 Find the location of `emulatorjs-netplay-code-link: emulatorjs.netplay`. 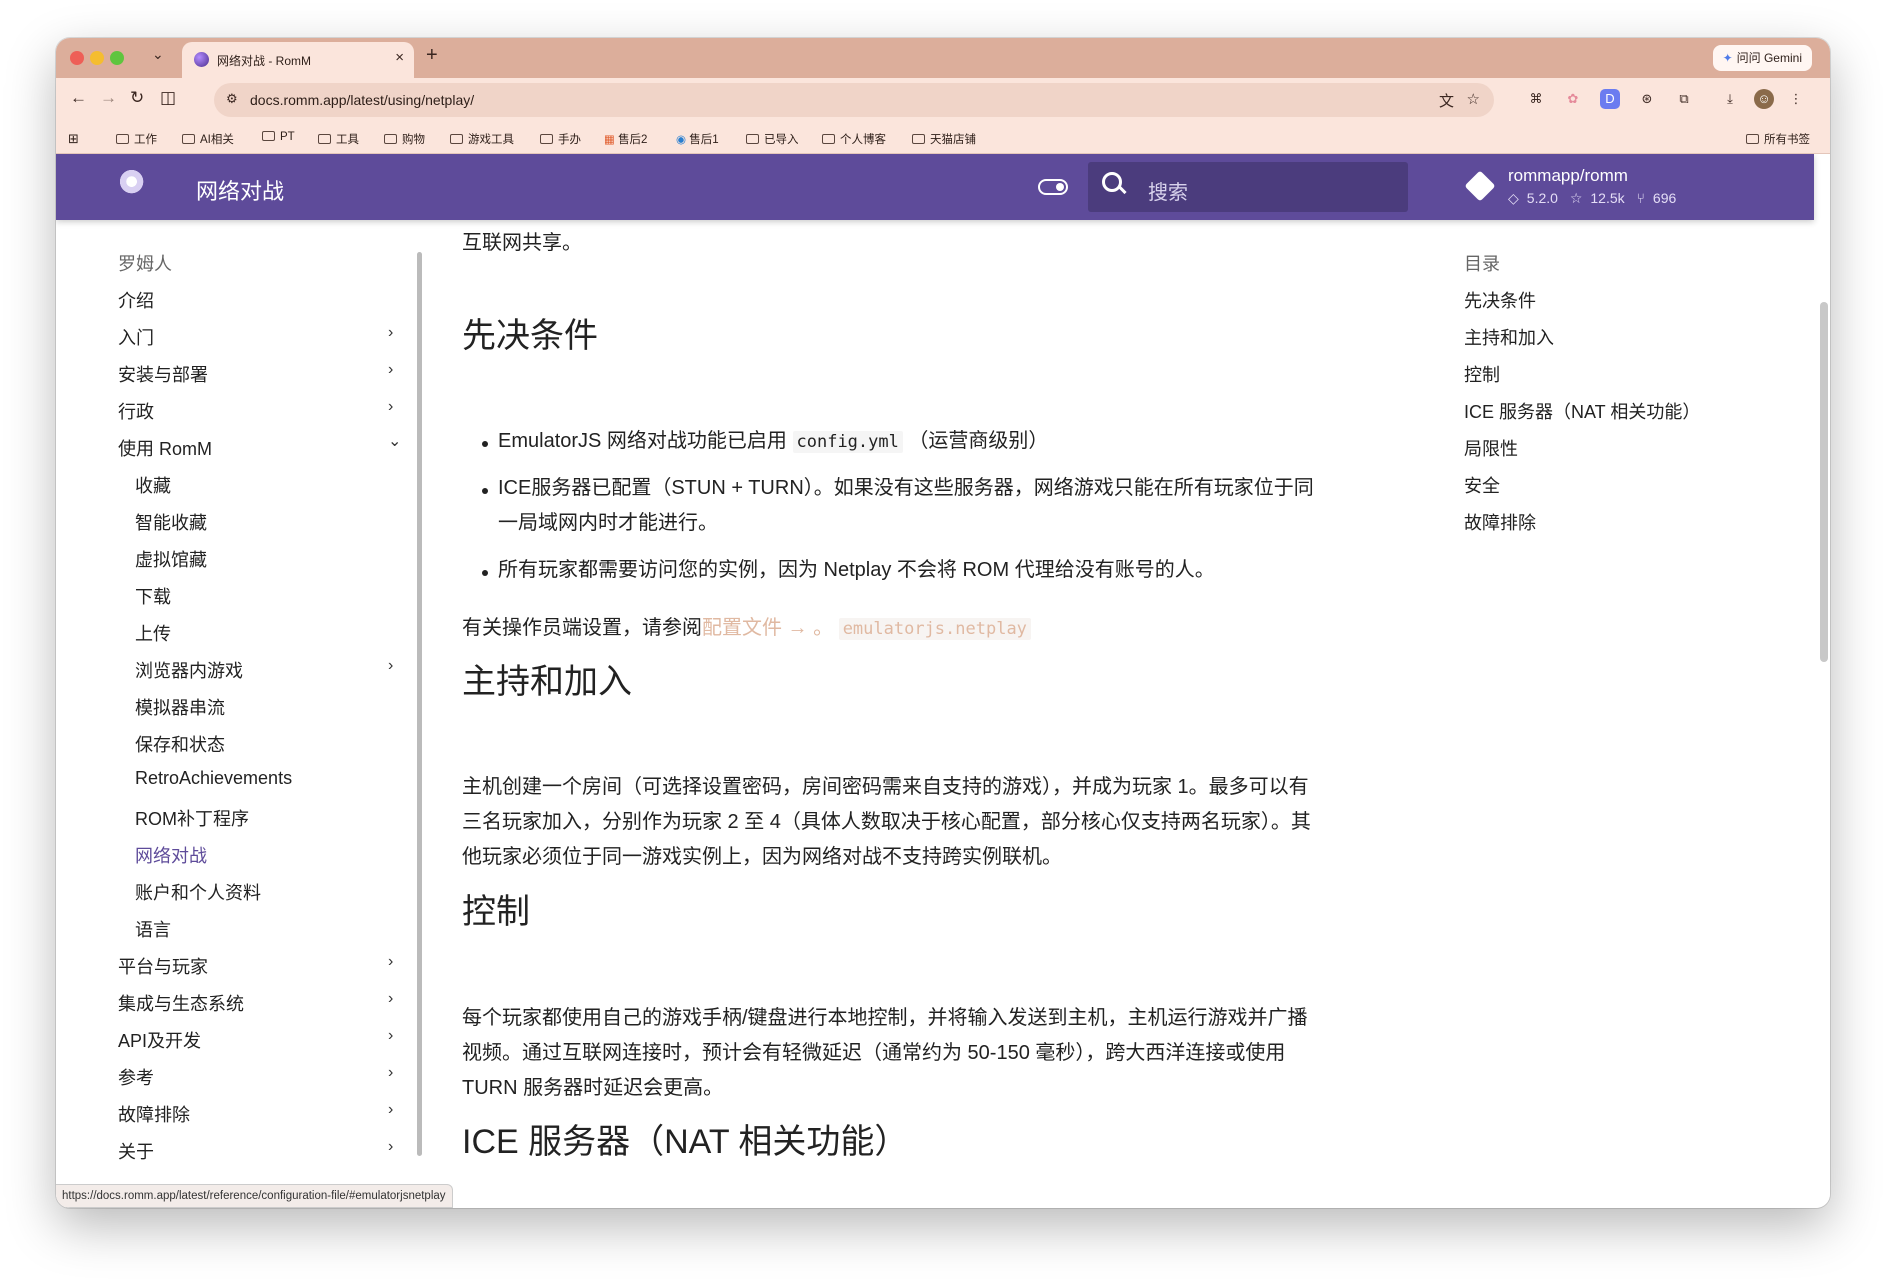

emulatorjs-netplay-code-link: emulatorjs.netplay is located at coordinates (934, 629).